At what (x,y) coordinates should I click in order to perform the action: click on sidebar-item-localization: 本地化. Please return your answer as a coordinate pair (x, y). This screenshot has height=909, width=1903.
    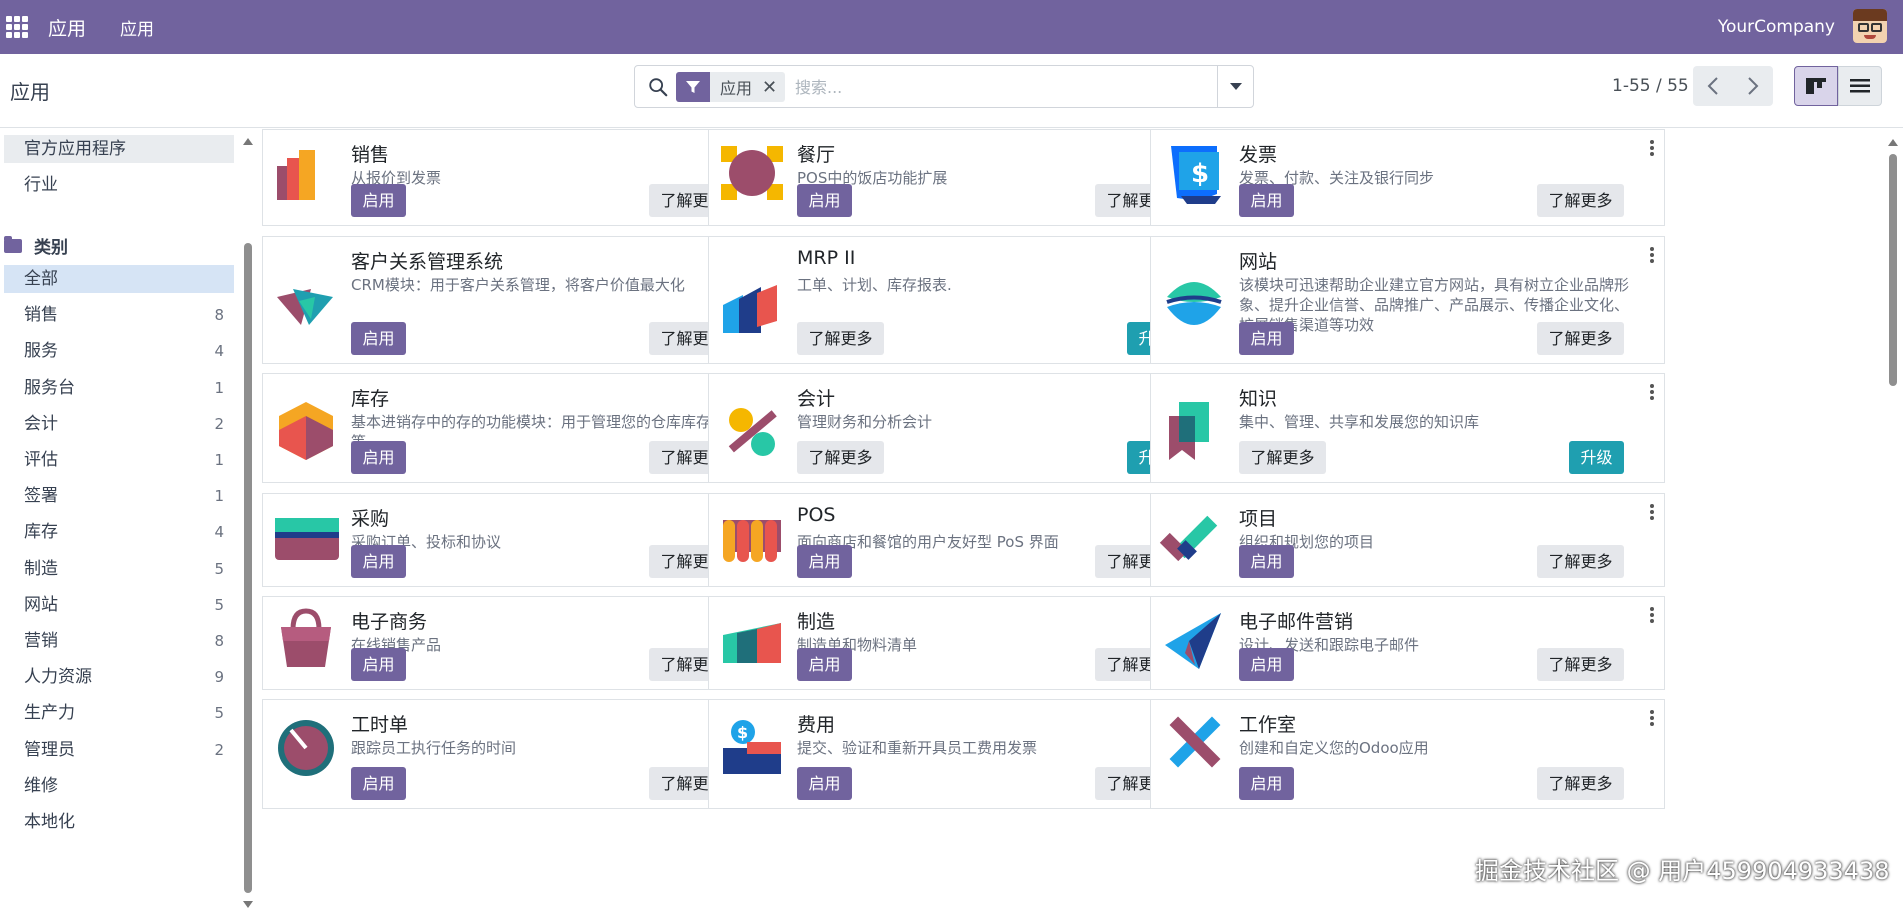
    Looking at the image, I should click on (119, 822).